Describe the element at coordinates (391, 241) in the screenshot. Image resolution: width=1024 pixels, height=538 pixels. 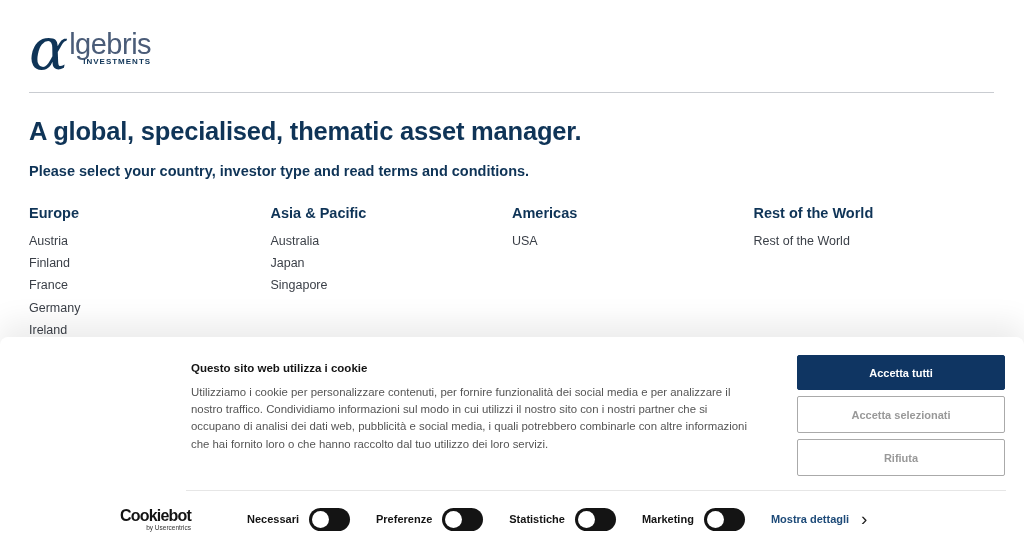
I see `country-link: Australia` at that location.